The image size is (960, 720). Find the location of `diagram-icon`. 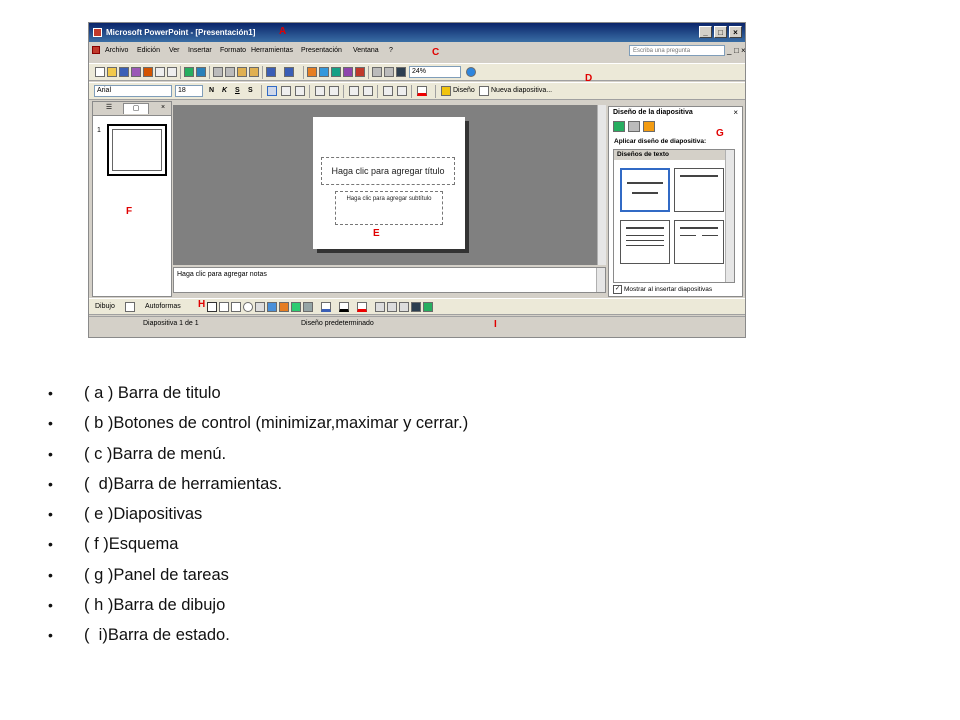

diagram-icon is located at coordinates (284, 307).